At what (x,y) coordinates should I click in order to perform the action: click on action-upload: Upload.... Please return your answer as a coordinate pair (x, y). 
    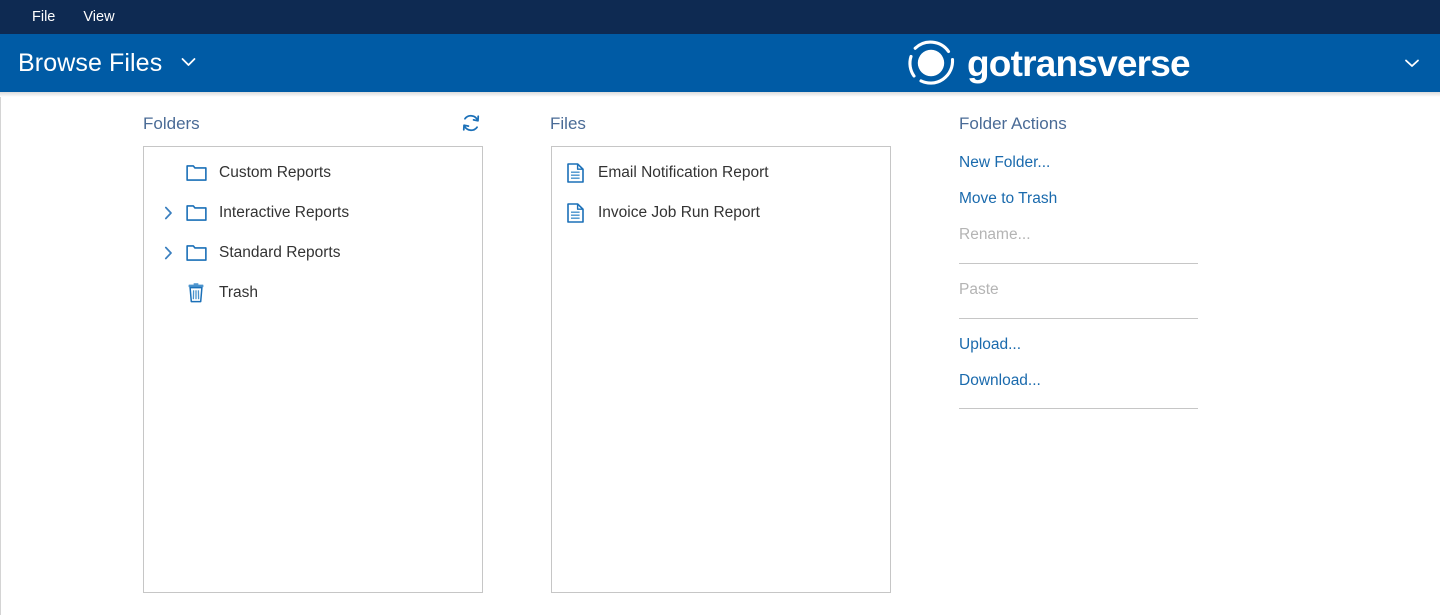
    Looking at the image, I should click on (990, 345).